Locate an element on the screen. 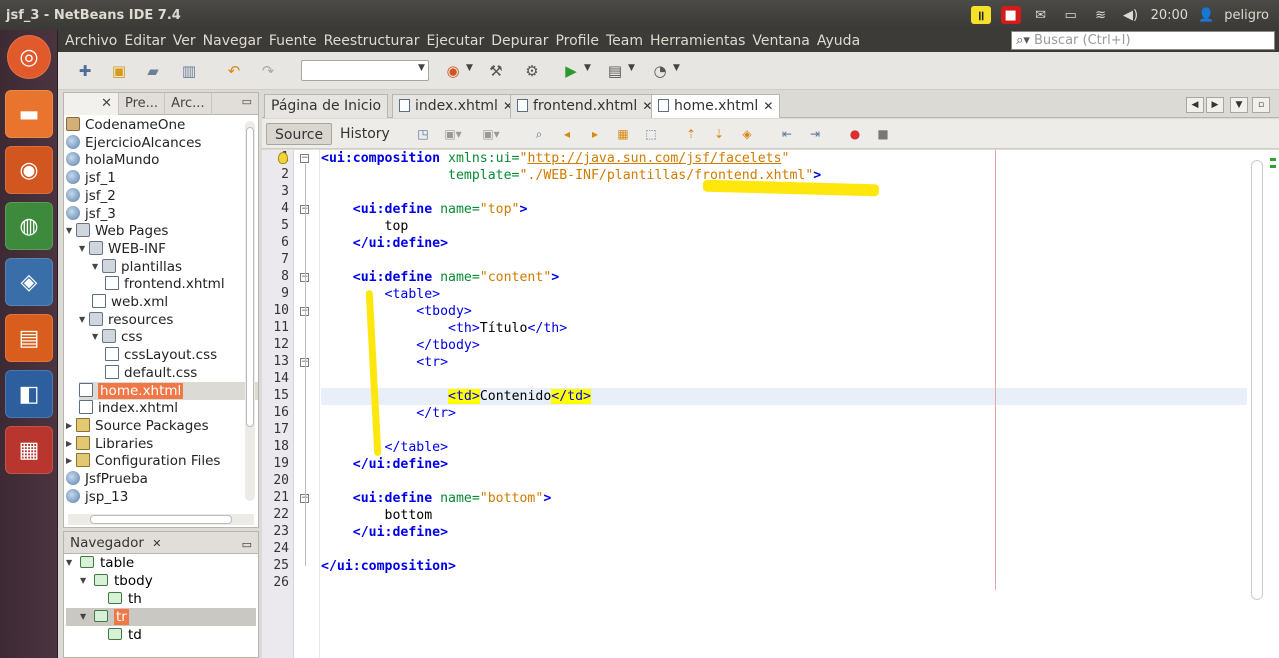  close-icon: ✕ is located at coordinates (106, 103).